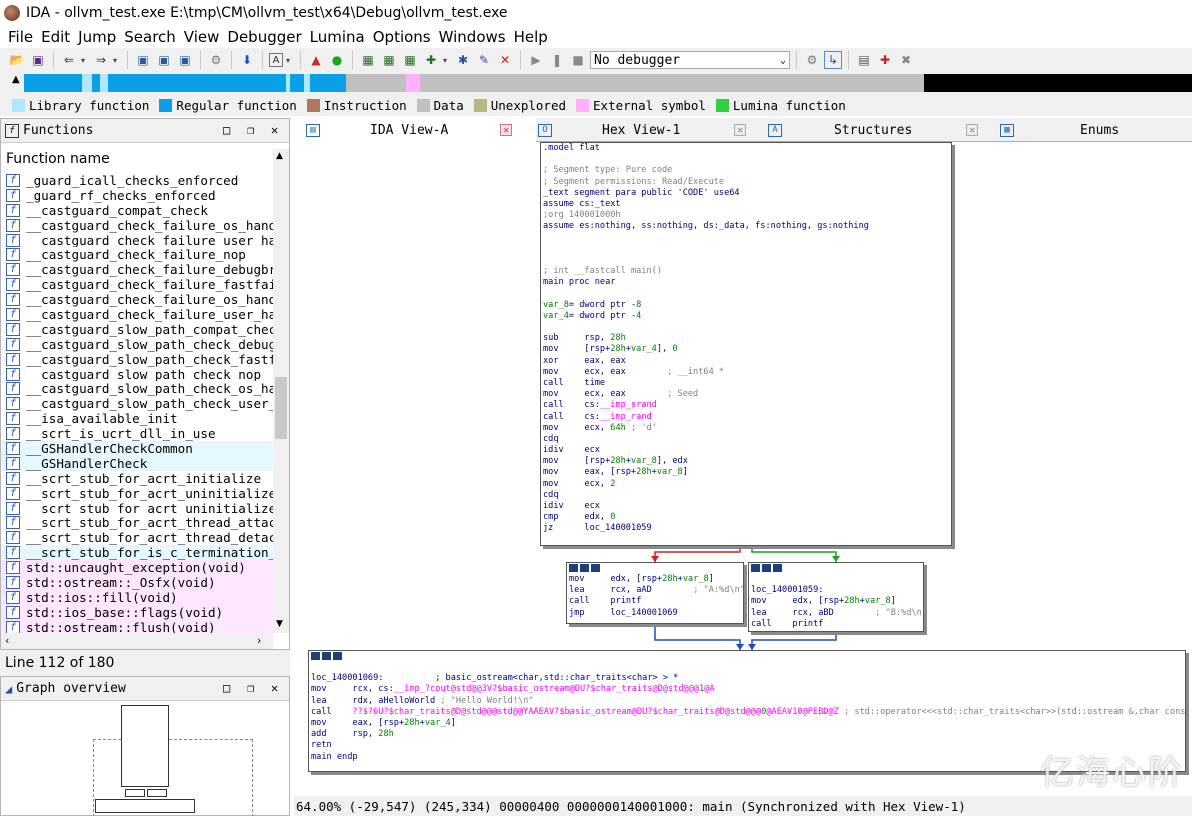  What do you see at coordinates (746, 439) in the screenshot?
I see `code-line: cdq` at bounding box center [746, 439].